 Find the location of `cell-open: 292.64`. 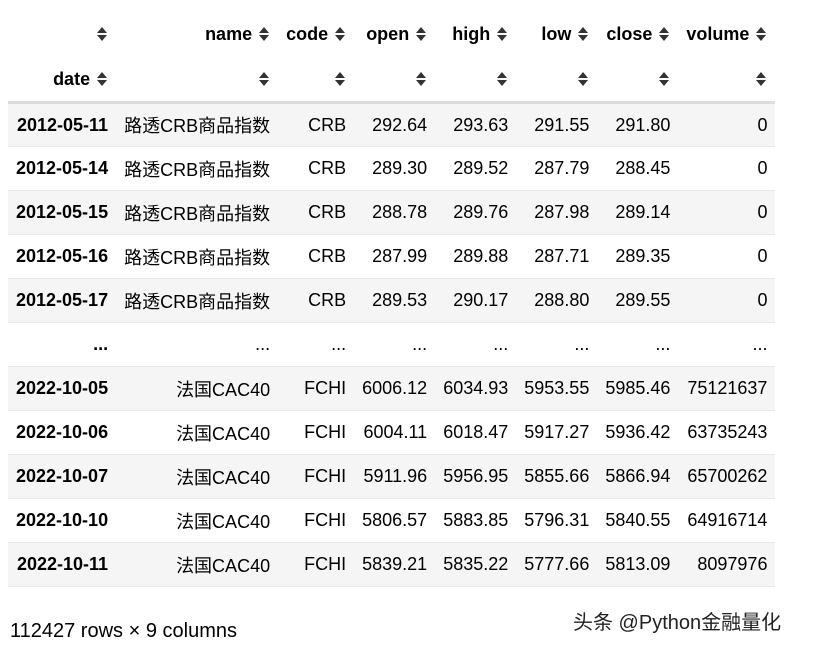

cell-open: 292.64 is located at coordinates (400, 124).